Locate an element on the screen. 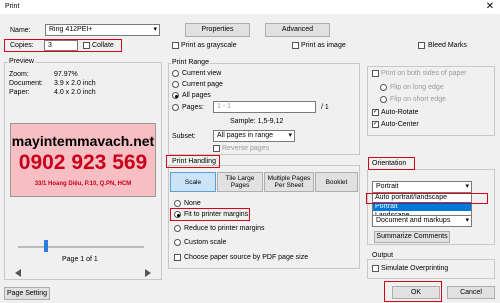 Image resolution: width=500 pixels, height=303 pixels. short-edge-radio is located at coordinates (383, 99).